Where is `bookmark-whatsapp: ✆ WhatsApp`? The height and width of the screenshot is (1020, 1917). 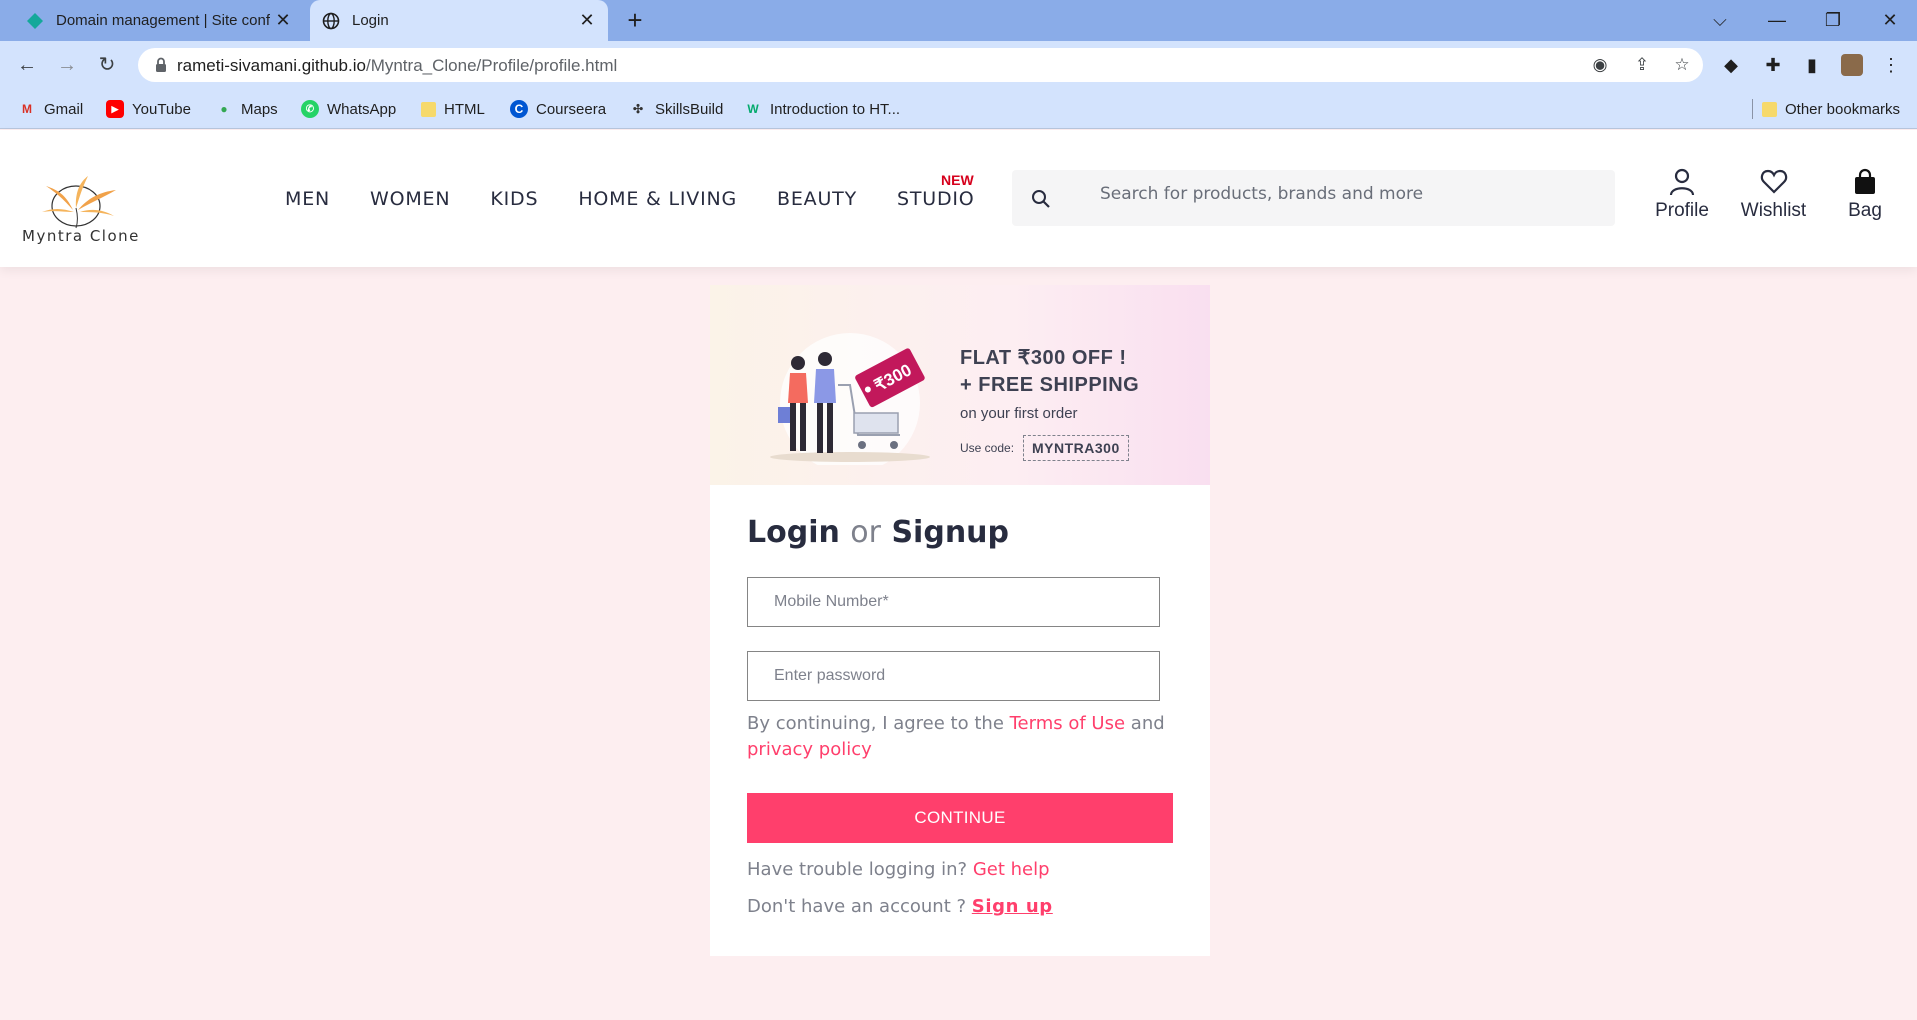 bookmark-whatsapp: ✆ WhatsApp is located at coordinates (348, 109).